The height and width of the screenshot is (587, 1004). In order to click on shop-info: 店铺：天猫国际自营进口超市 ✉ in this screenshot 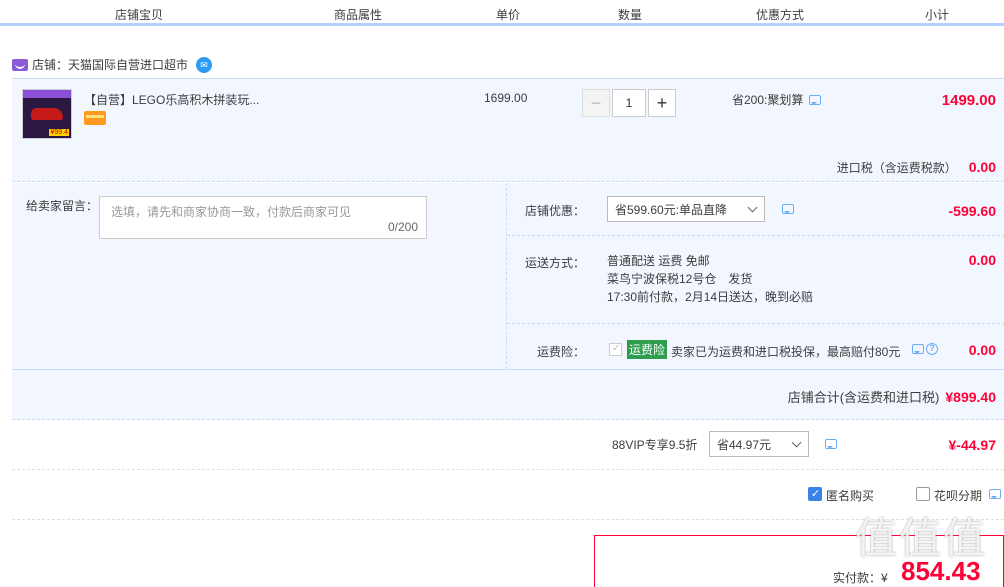, I will do `click(112, 64)`.